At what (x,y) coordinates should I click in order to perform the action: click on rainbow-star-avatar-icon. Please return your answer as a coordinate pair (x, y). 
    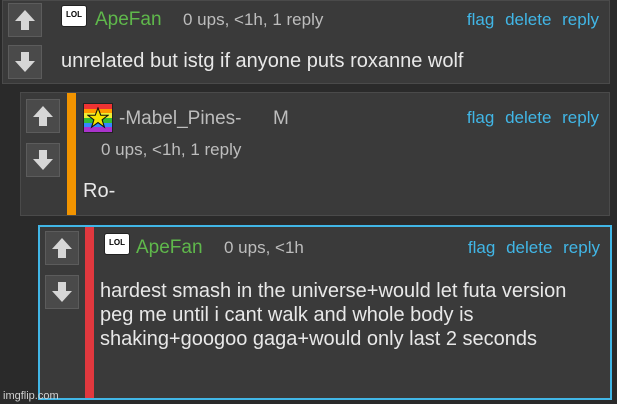
    Looking at the image, I should click on (98, 118).